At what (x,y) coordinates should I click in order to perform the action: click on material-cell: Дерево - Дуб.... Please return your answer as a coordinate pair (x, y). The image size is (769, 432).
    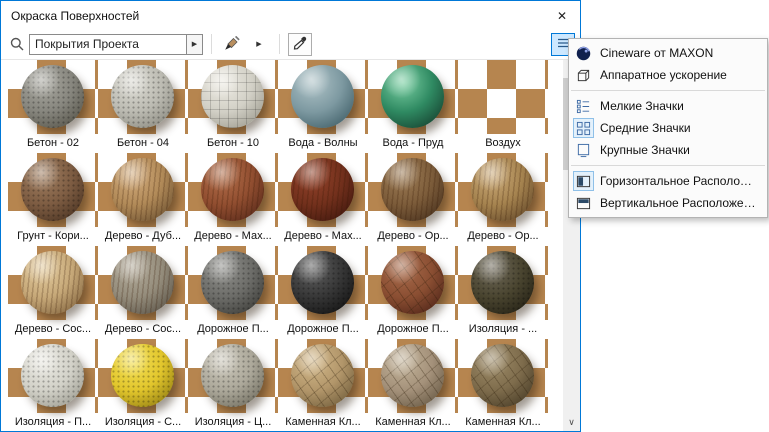
    Looking at the image, I should click on (143, 199).